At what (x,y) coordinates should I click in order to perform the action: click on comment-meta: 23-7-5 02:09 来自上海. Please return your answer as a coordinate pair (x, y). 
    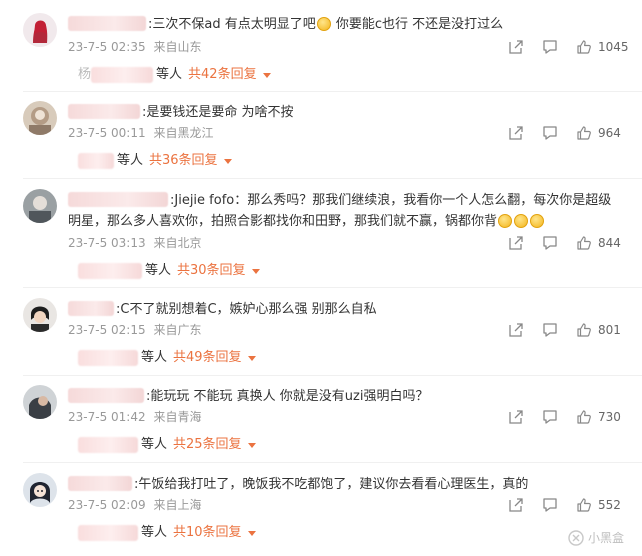
    Looking at the image, I should click on (134, 505).